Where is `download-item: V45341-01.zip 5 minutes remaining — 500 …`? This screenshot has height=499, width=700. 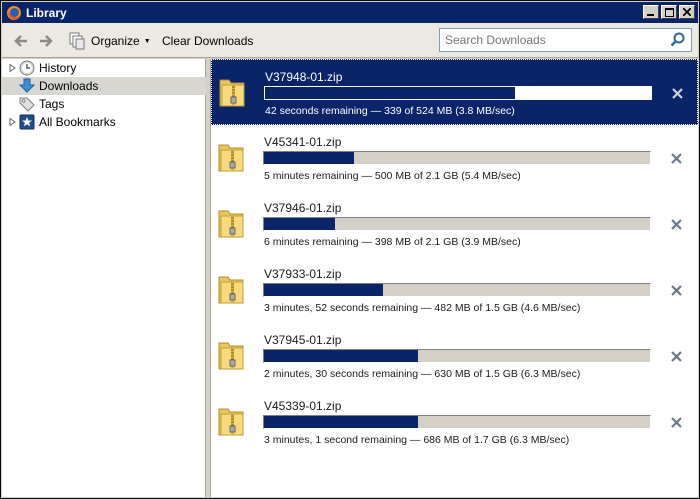
download-item: V45341-01.zip 5 minutes remaining — 500 … is located at coordinates (454, 158).